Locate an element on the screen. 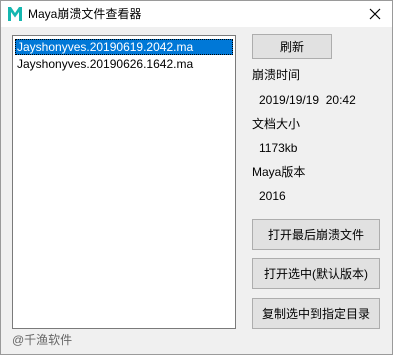 The image size is (393, 355). copy-selected-button: 复制选中到指定目录 is located at coordinates (316, 313).